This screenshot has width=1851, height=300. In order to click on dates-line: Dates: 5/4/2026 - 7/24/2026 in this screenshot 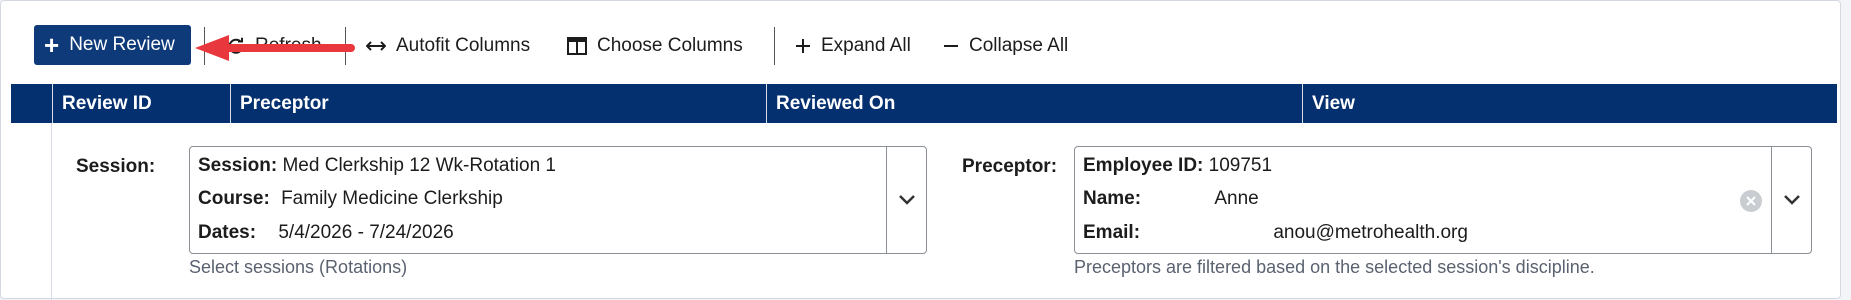, I will do `click(326, 233)`.